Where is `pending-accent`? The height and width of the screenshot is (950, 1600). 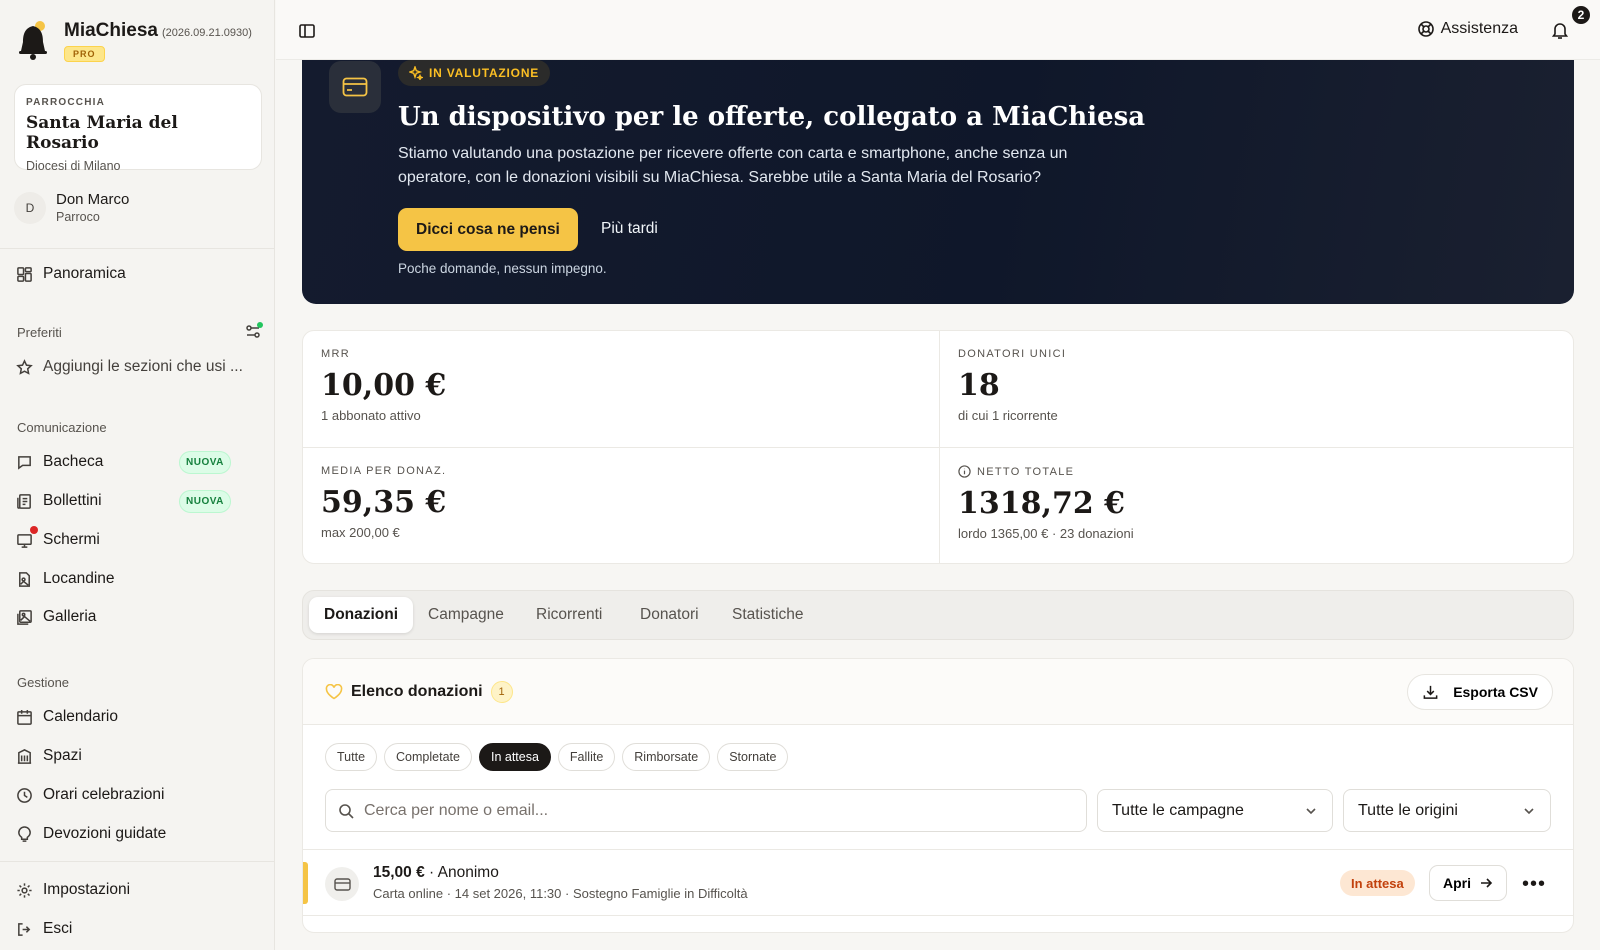 pending-accent is located at coordinates (305, 883).